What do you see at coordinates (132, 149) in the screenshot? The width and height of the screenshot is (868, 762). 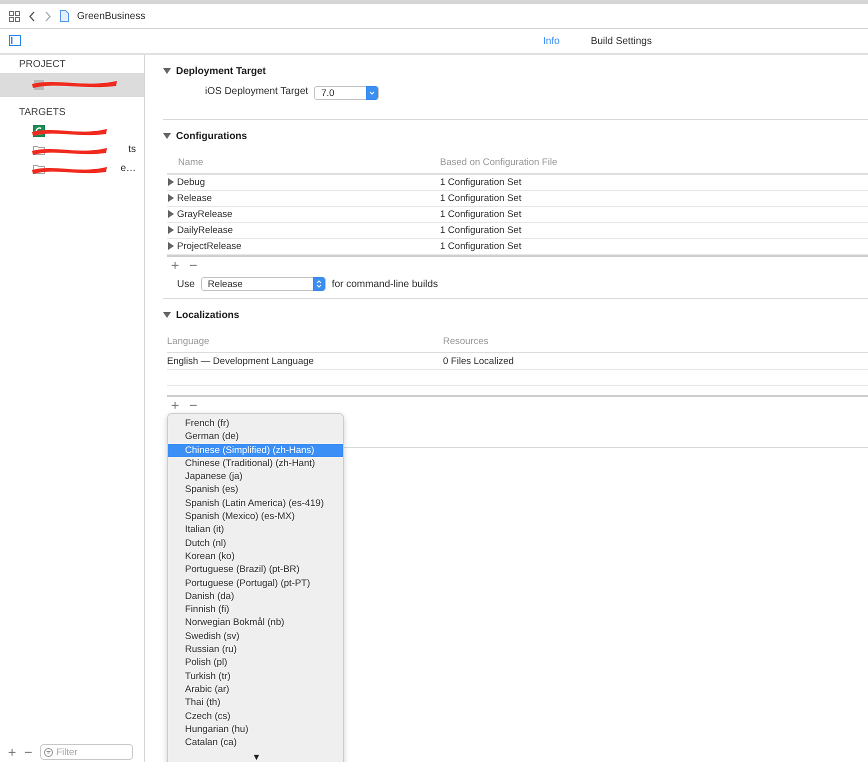 I see `sidebar-item-label: ts` at bounding box center [132, 149].